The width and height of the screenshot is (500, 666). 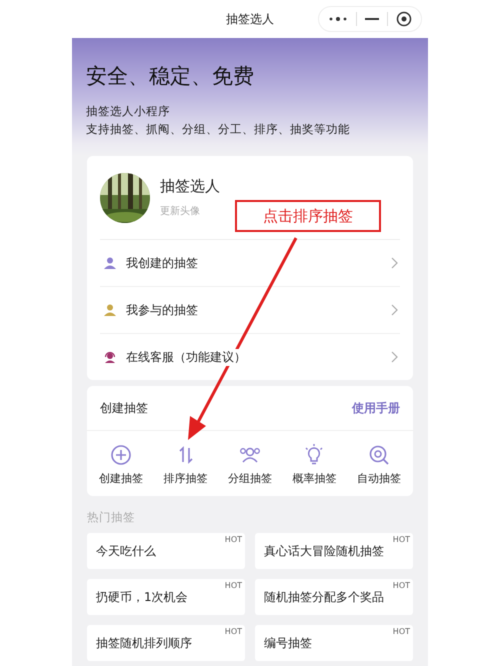 What do you see at coordinates (308, 216) in the screenshot?
I see `annotation-callout: 点击排序抽签` at bounding box center [308, 216].